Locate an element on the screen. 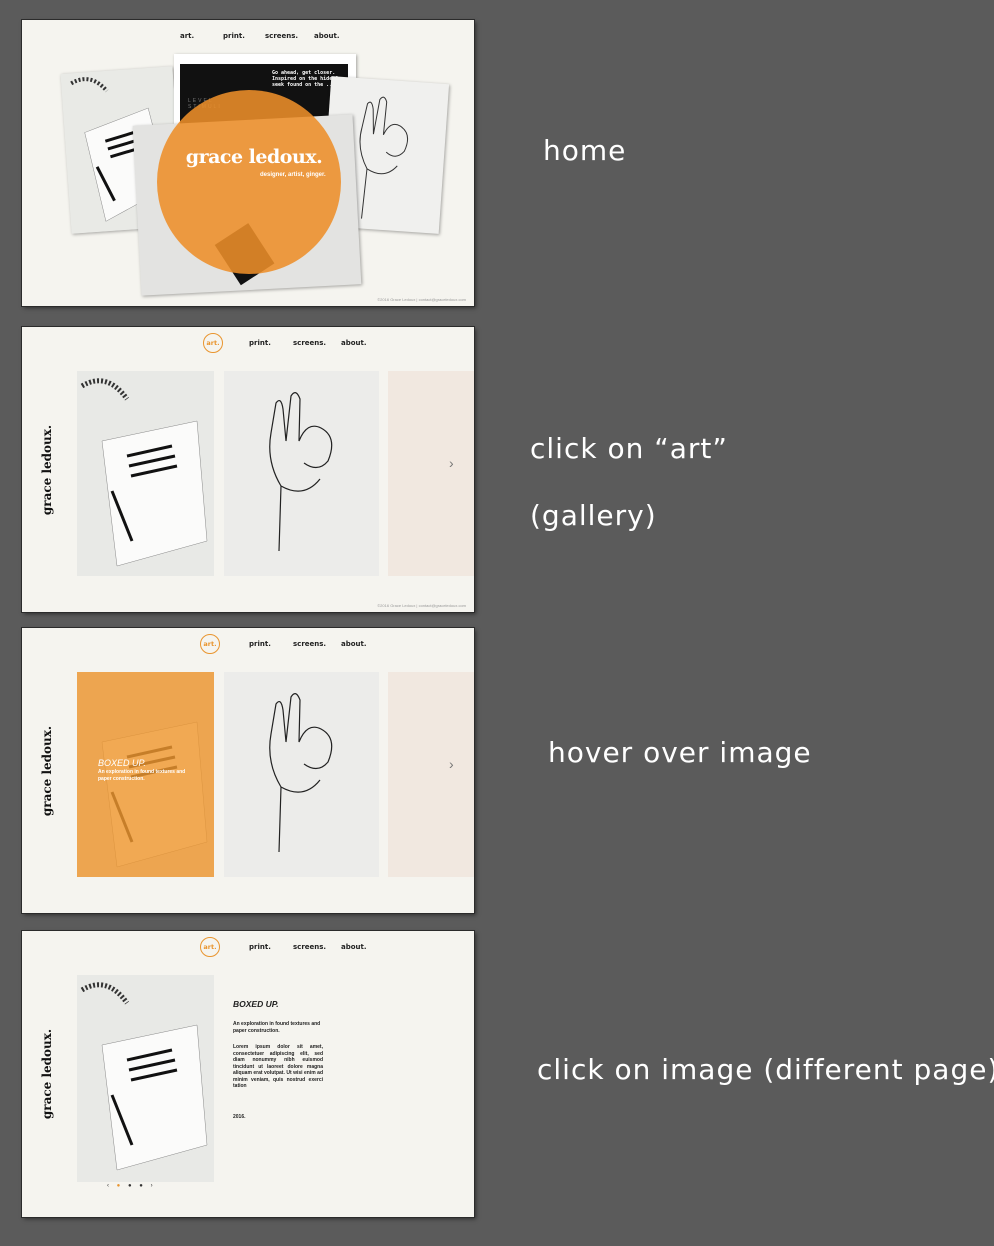  site-logo: grace ledoux. is located at coordinates (254, 157).